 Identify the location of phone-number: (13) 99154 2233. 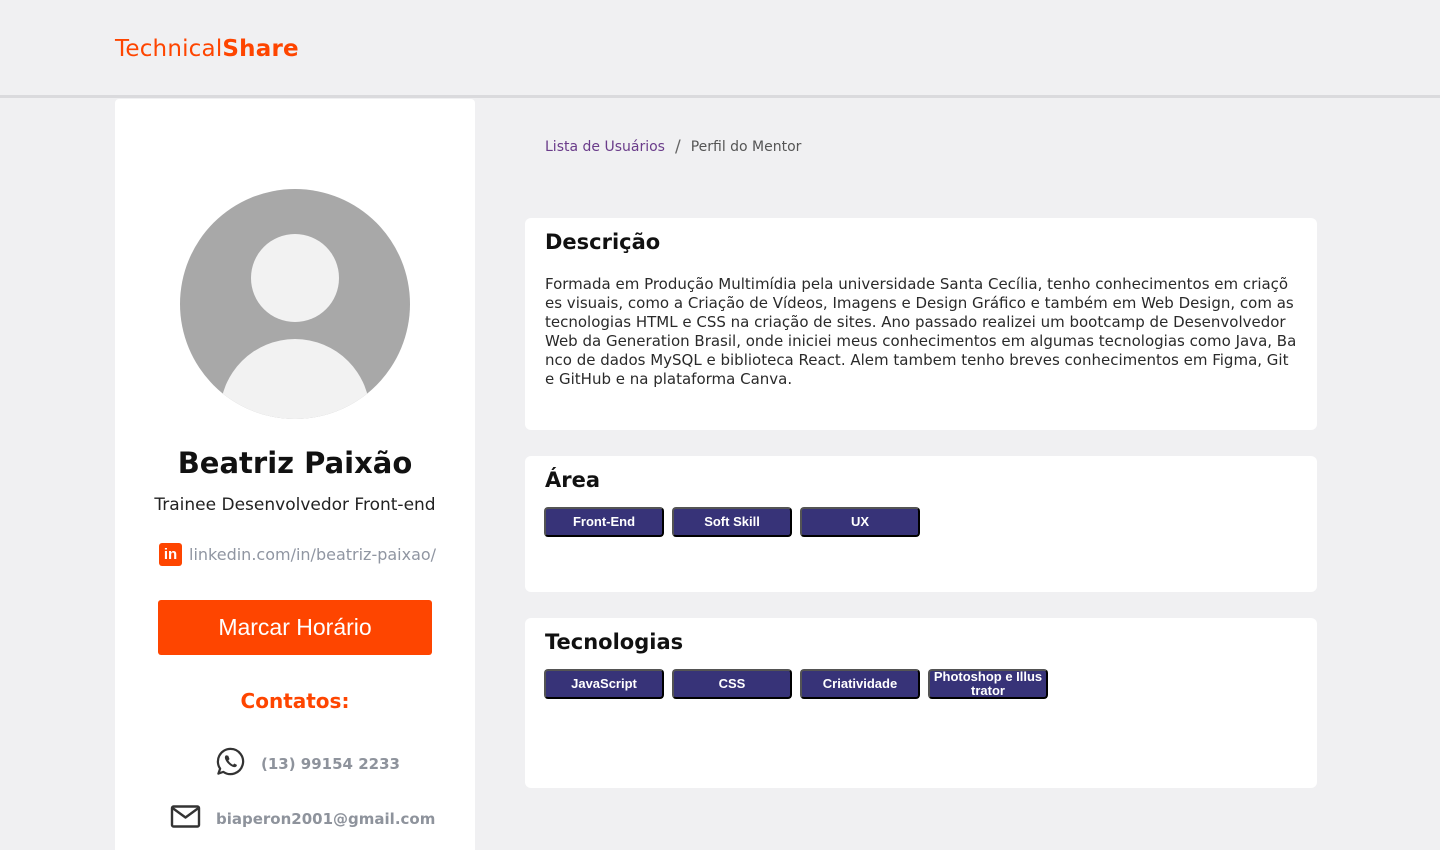
(330, 763).